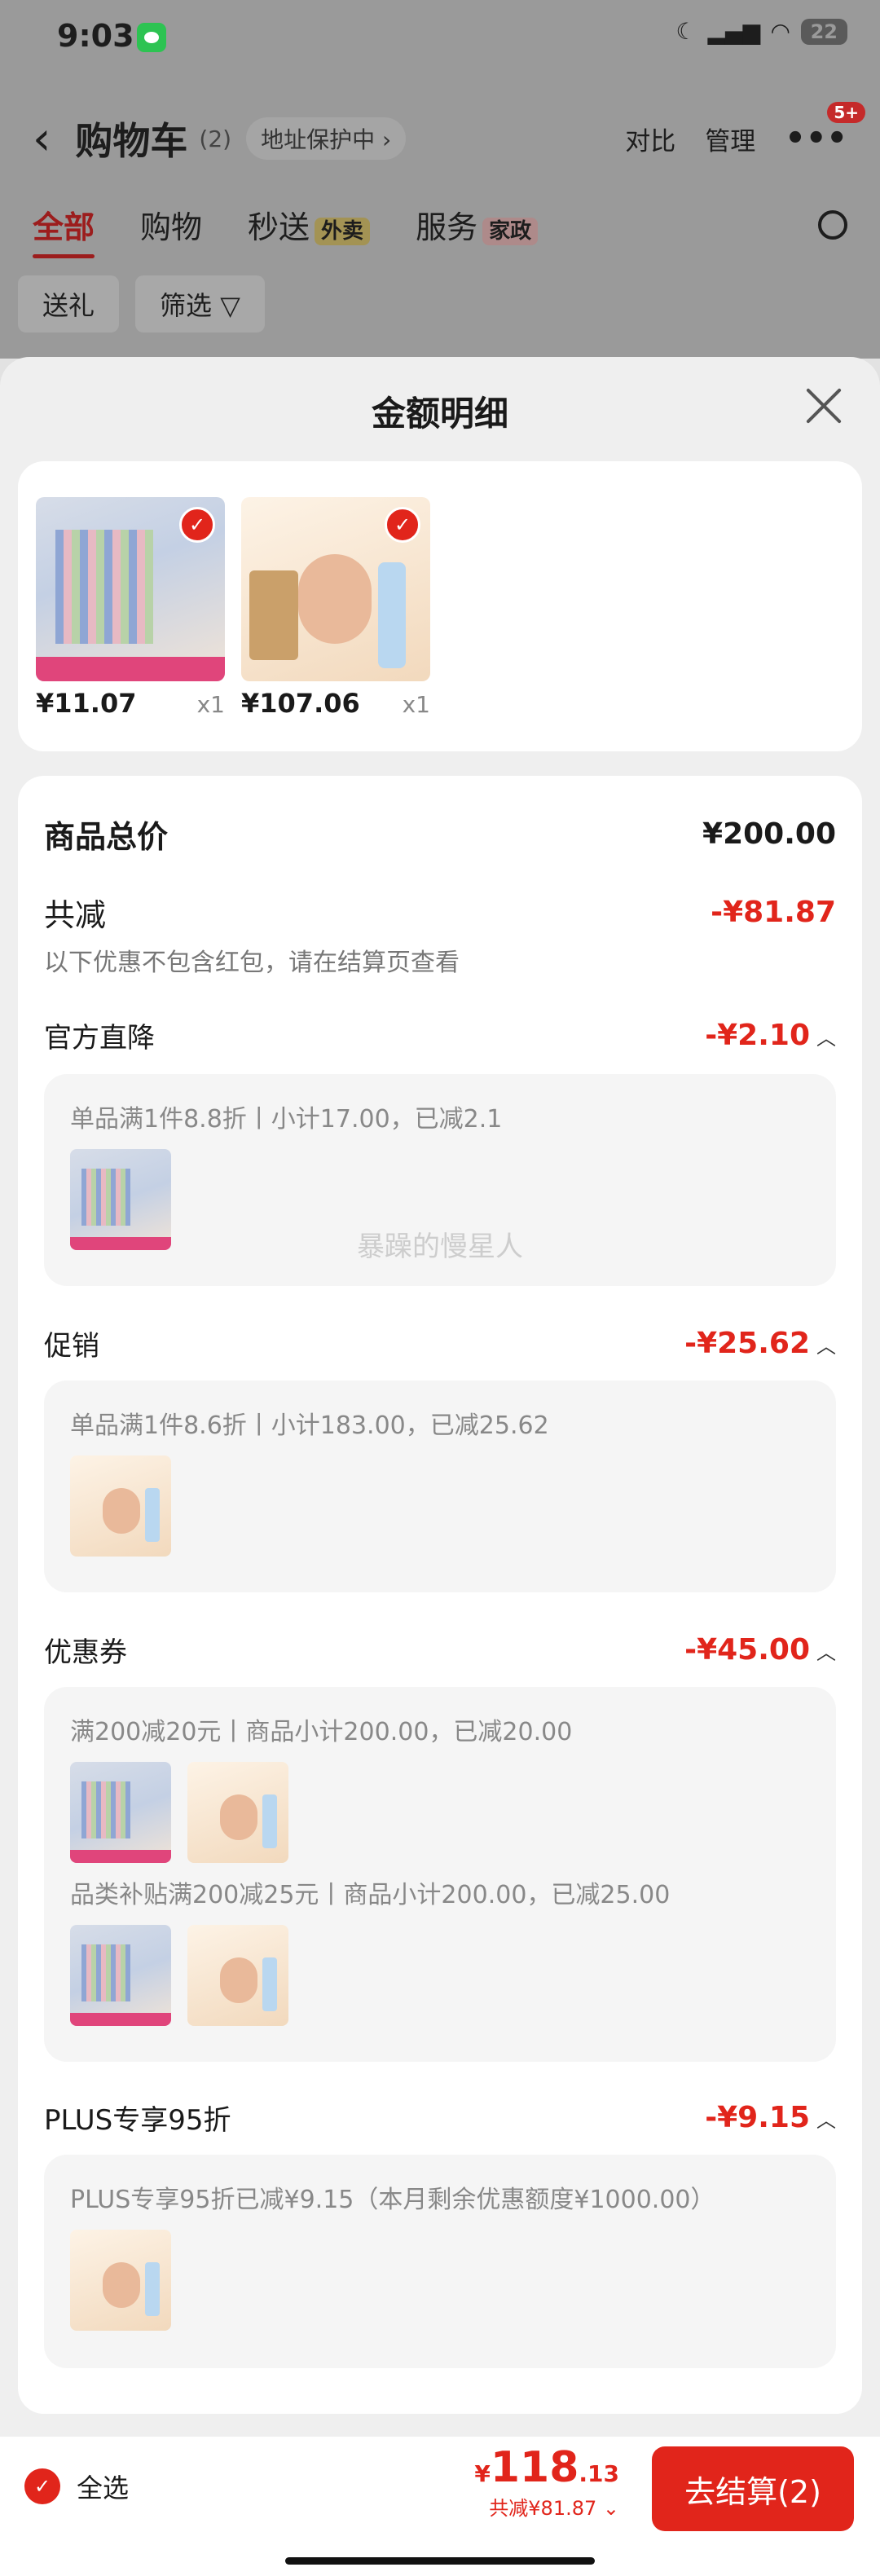 Image resolution: width=880 pixels, height=2576 pixels. What do you see at coordinates (846, 112) in the screenshot?
I see `more-badge: 5+` at bounding box center [846, 112].